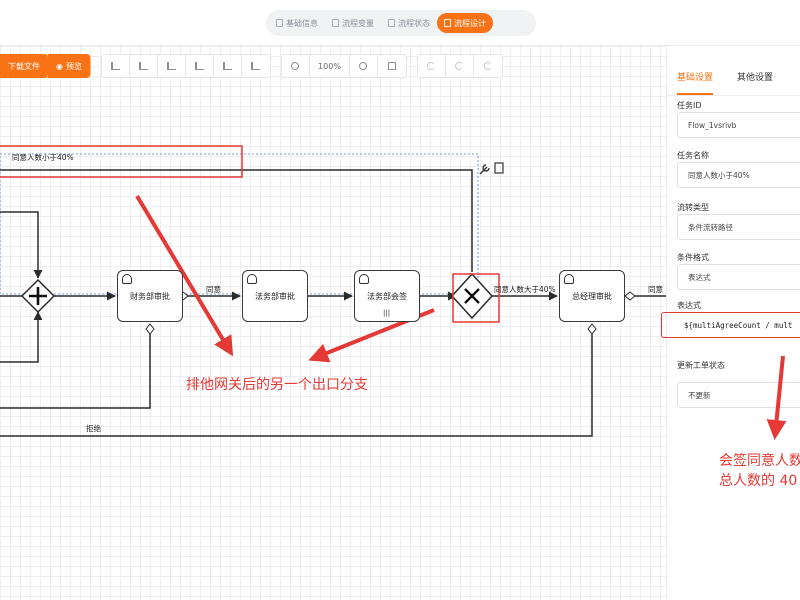  I want to click on reset-icon, so click(487, 66).